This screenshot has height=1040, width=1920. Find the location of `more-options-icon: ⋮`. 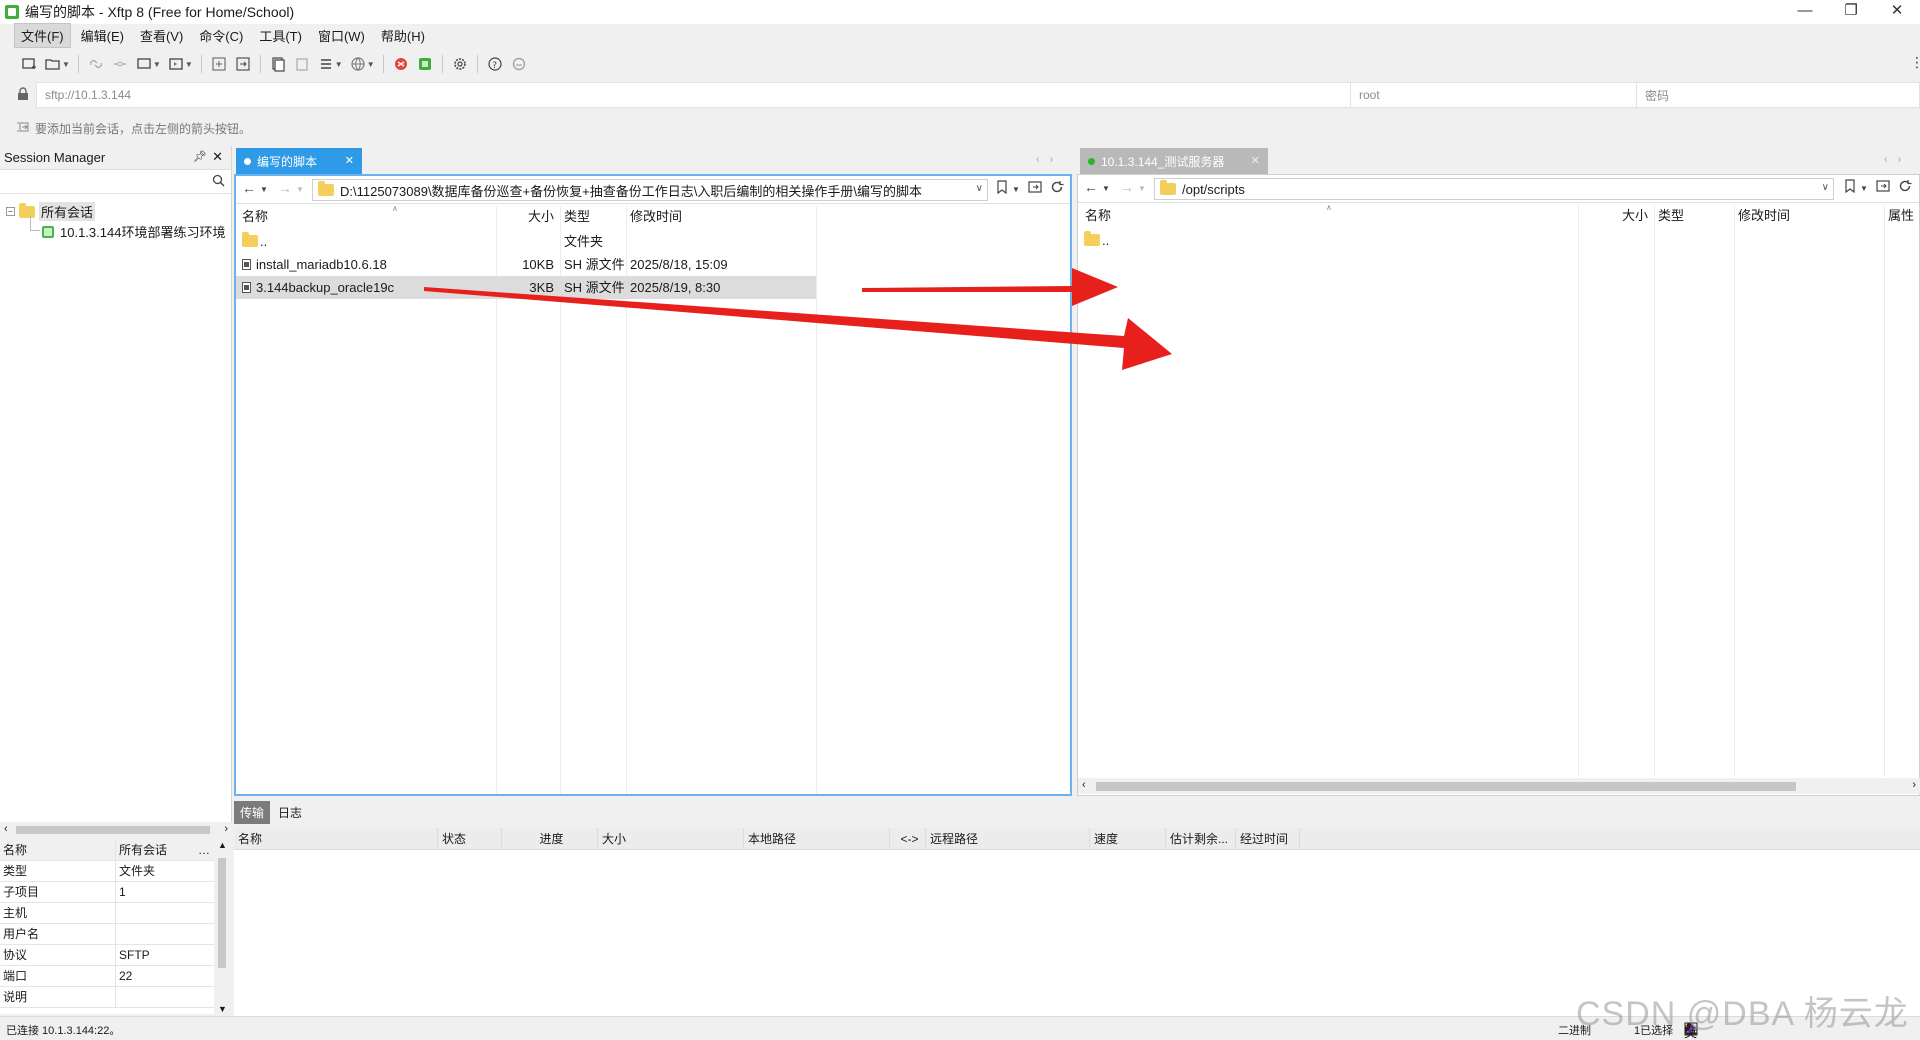

more-options-icon: ⋮ is located at coordinates (1915, 62).